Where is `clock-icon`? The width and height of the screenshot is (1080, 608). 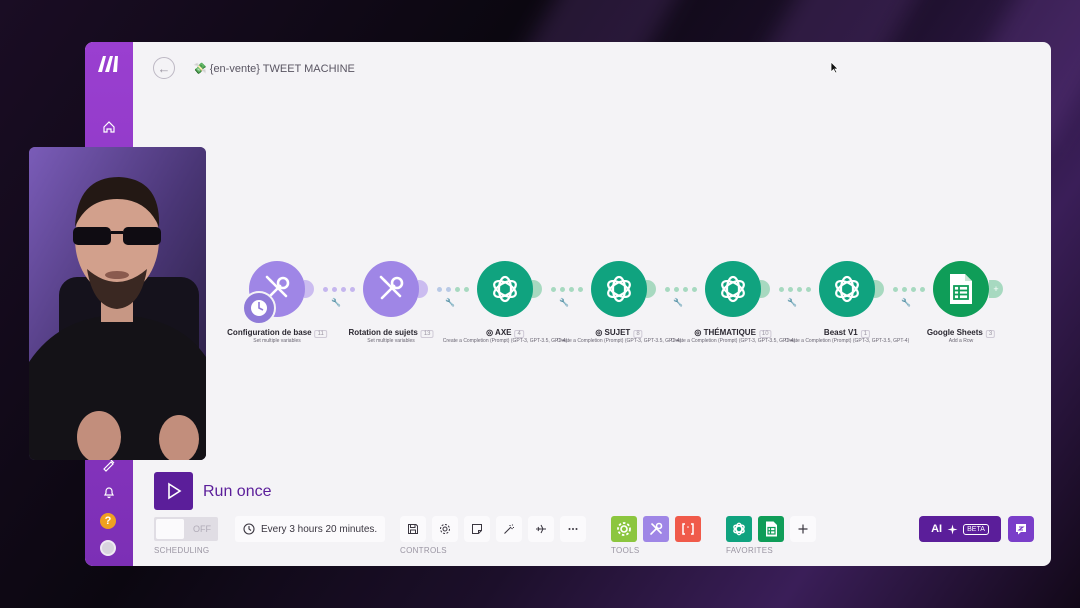 clock-icon is located at coordinates (249, 529).